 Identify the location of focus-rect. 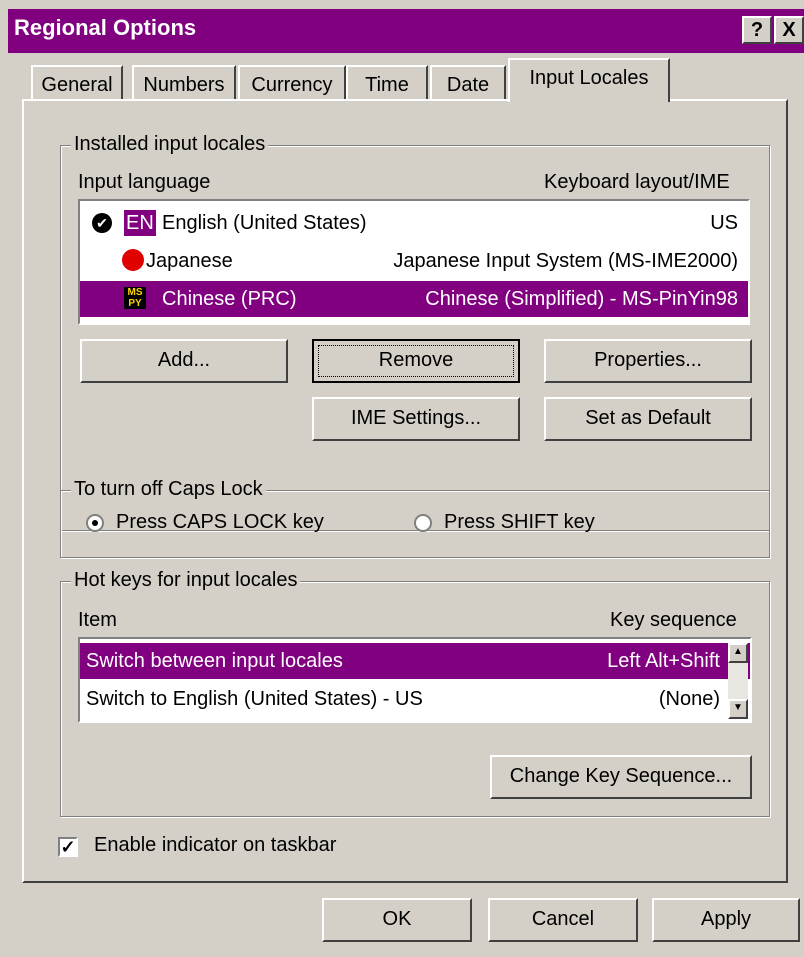
(416, 361).